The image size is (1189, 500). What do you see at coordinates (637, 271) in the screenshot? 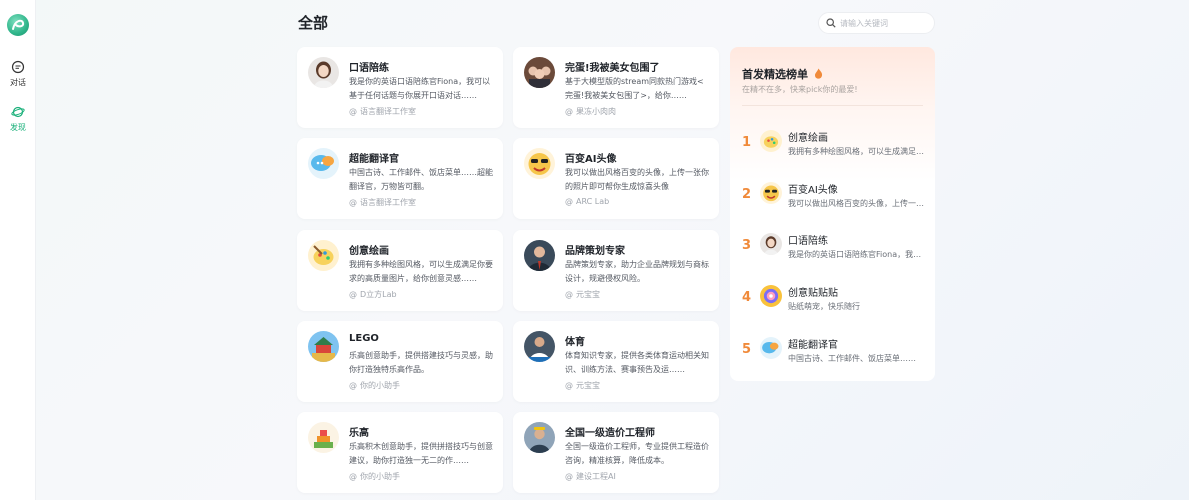
I see `card-description: 品牌策划专家，助力企业品牌规划与商标设计，规避侵权风险。` at bounding box center [637, 271].